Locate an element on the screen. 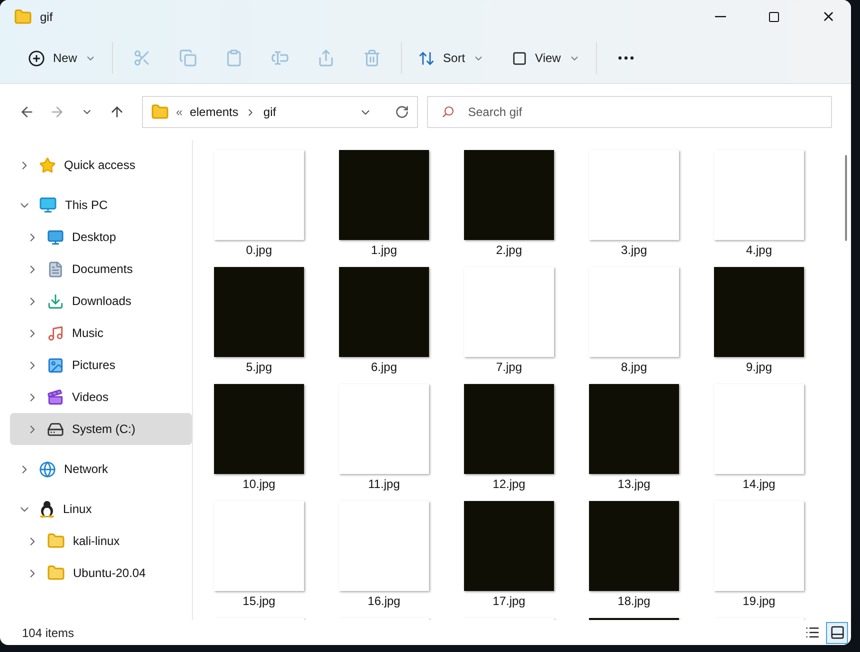  file-name: 14.jpg is located at coordinates (759, 484).